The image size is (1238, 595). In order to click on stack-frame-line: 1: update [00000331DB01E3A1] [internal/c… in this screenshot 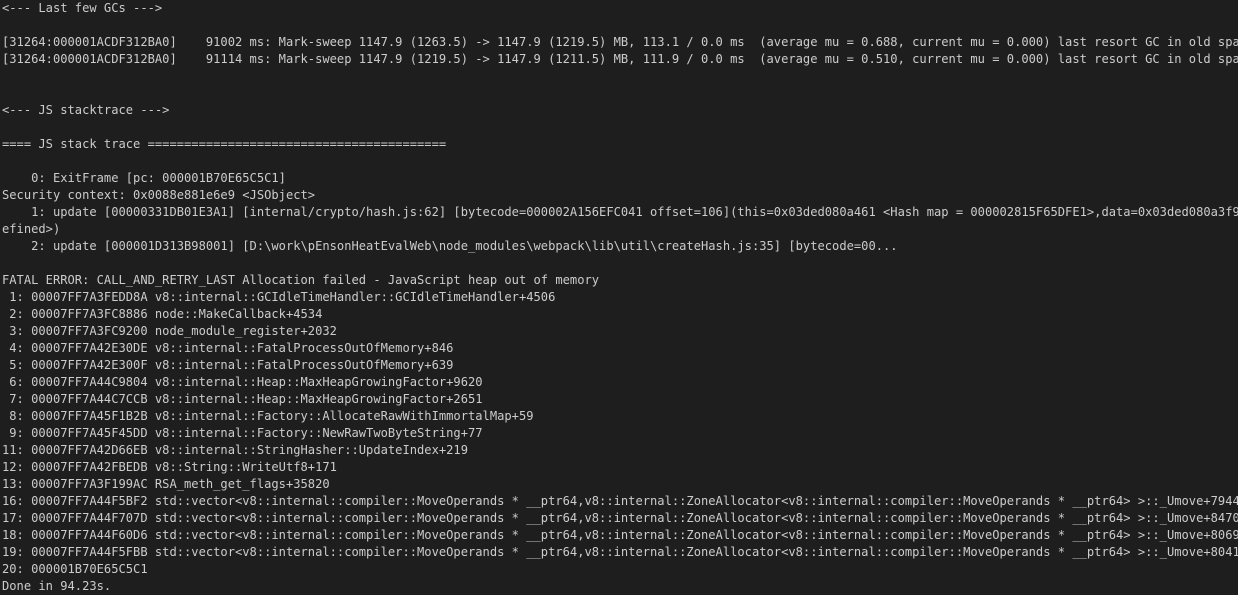, I will do `click(620, 212)`.